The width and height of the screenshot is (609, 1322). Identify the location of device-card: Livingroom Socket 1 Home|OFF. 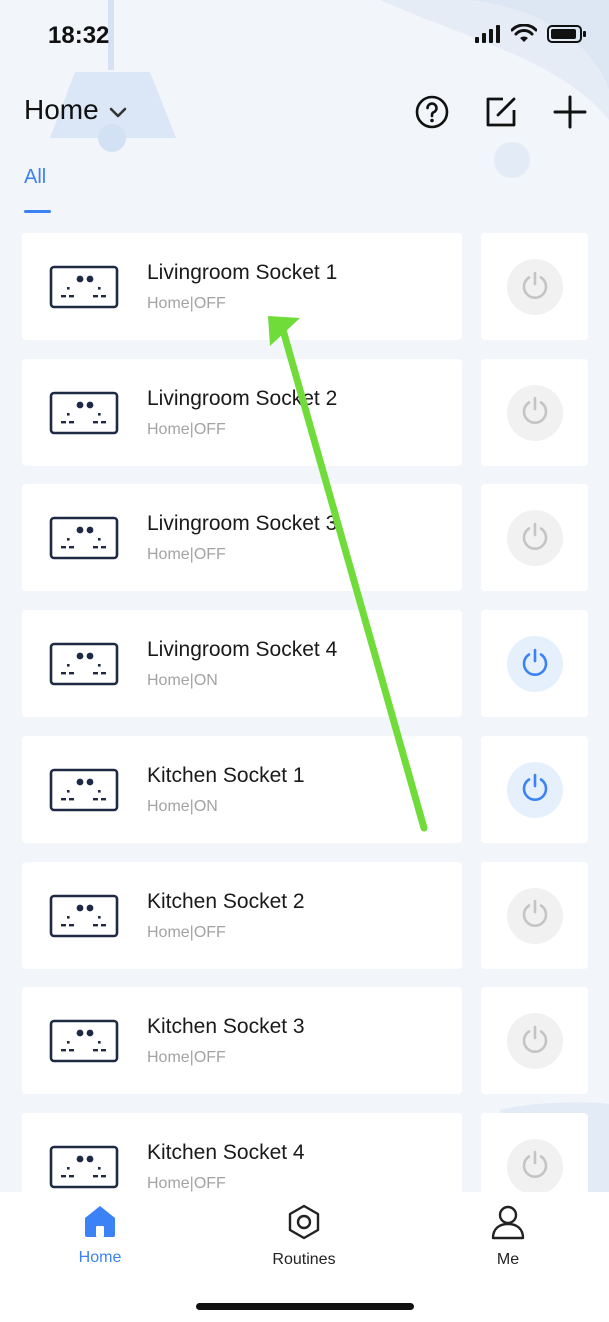
(242, 286).